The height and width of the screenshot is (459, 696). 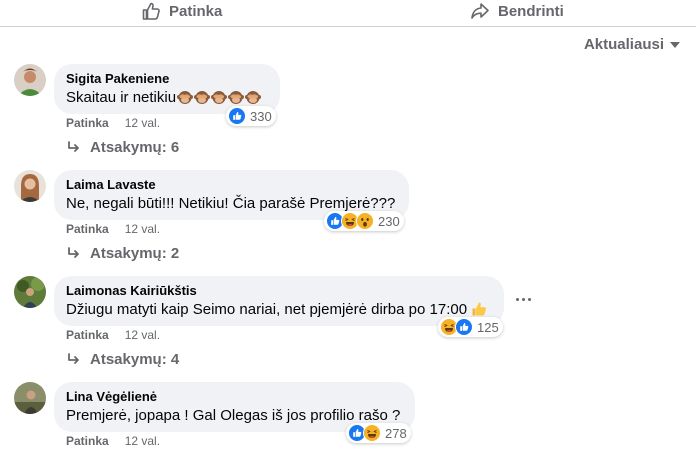 I want to click on haha-reaction-icon, so click(x=372, y=433).